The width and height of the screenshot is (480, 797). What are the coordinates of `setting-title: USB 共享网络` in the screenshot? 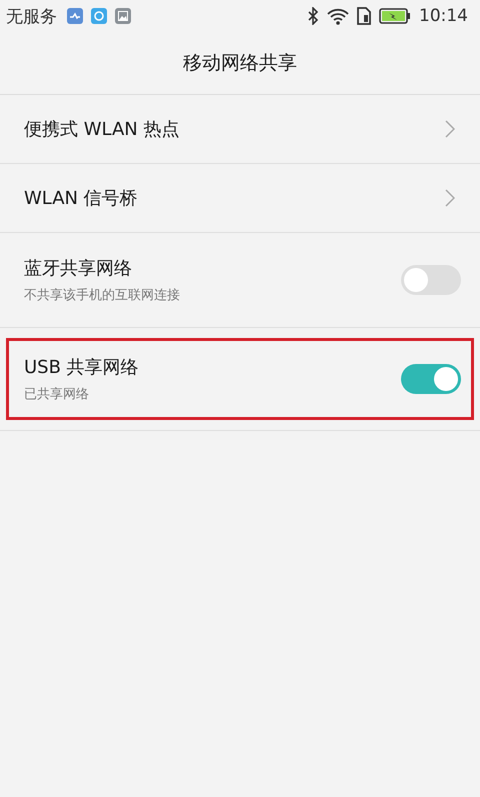 It's located at (212, 367).